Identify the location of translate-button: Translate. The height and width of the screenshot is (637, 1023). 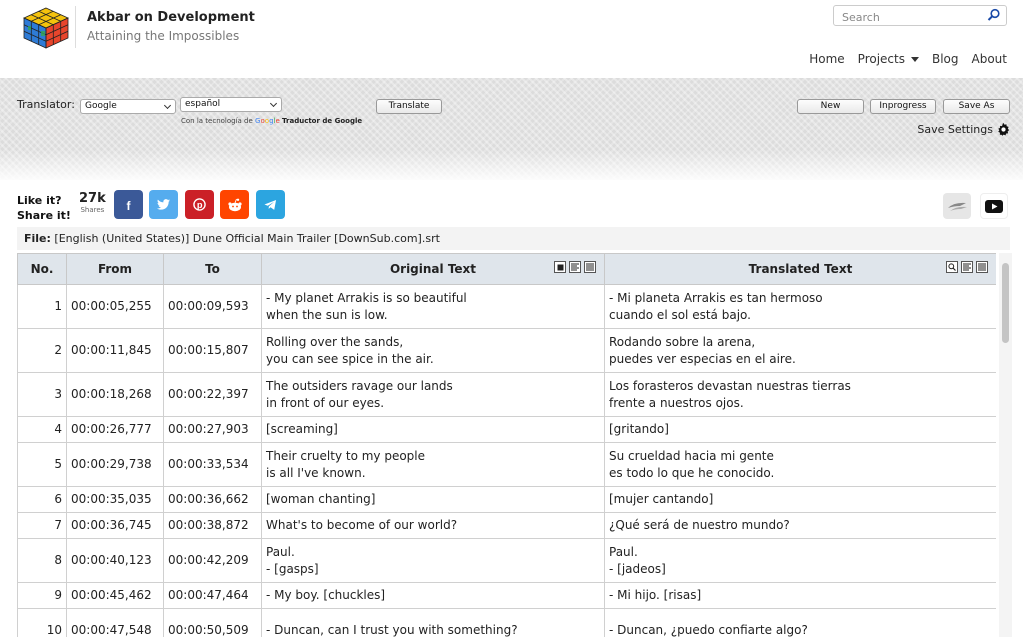
(409, 106).